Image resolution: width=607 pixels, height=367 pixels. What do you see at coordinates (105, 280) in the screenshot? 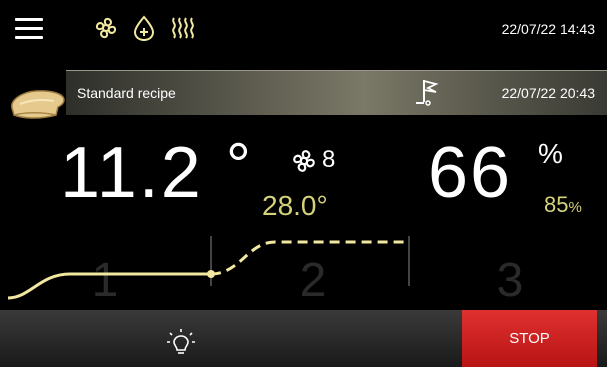
I see `phase-label-1: 1` at bounding box center [105, 280].